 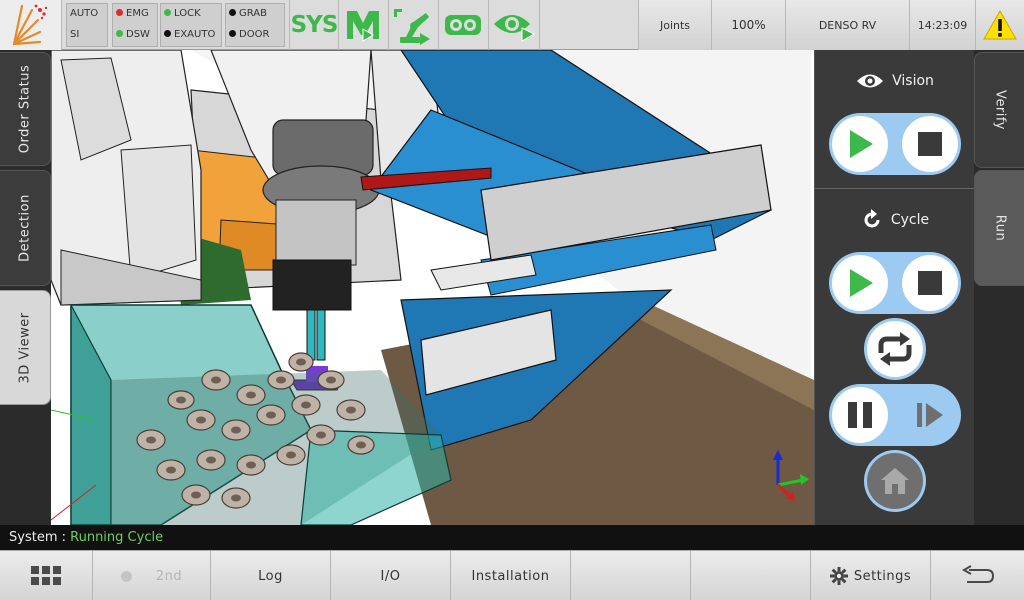 I want to click on tab-label: Verify, so click(x=999, y=110).